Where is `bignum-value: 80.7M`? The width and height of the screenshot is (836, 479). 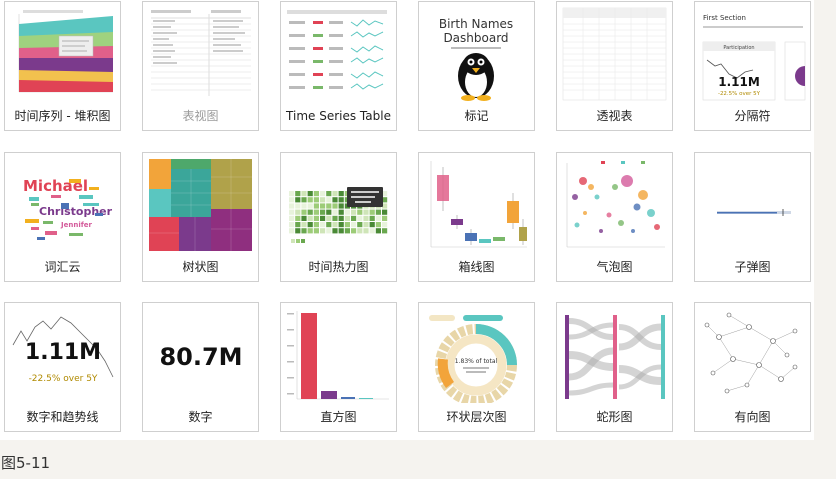 bignum-value: 80.7M is located at coordinates (200, 357).